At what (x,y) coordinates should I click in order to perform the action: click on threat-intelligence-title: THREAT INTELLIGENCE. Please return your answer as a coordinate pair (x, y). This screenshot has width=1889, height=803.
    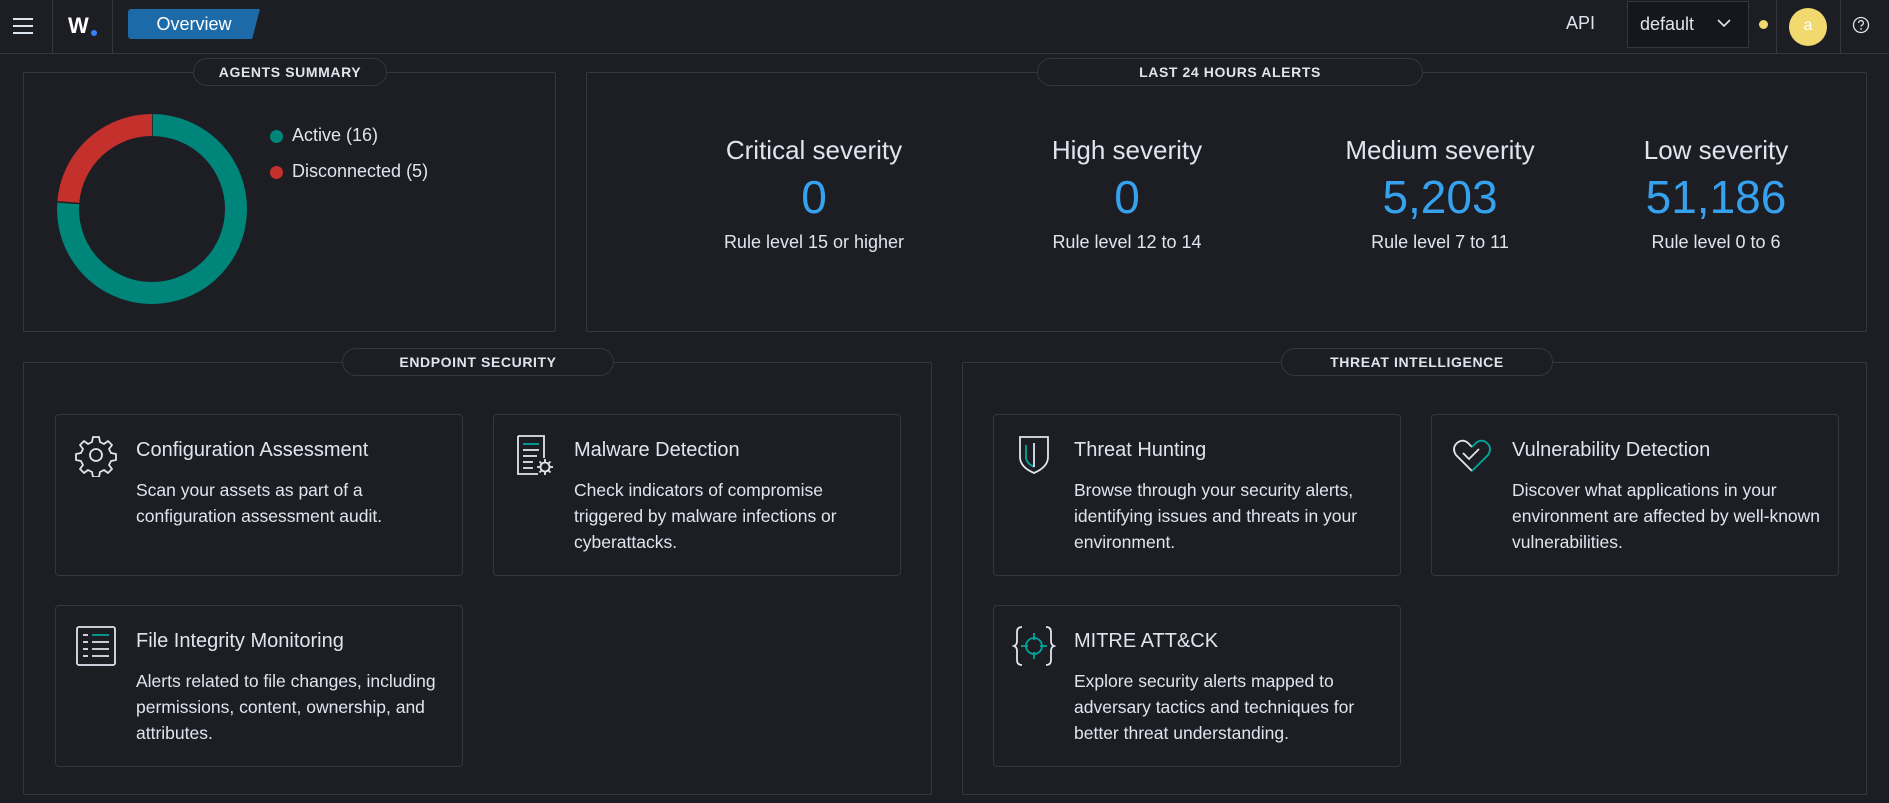
    Looking at the image, I should click on (1417, 362).